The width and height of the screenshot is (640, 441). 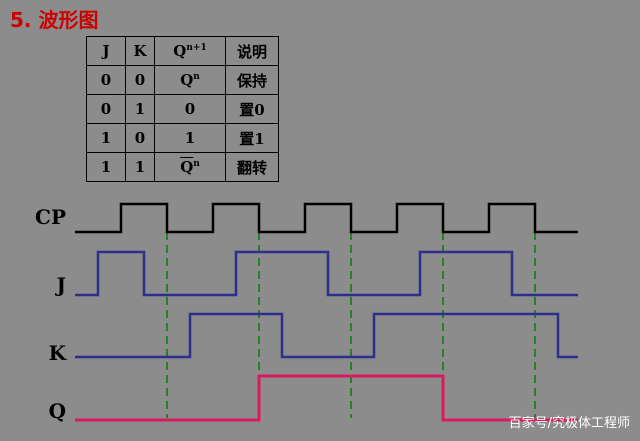 What do you see at coordinates (326, 218) in the screenshot?
I see `waveform-cp` at bounding box center [326, 218].